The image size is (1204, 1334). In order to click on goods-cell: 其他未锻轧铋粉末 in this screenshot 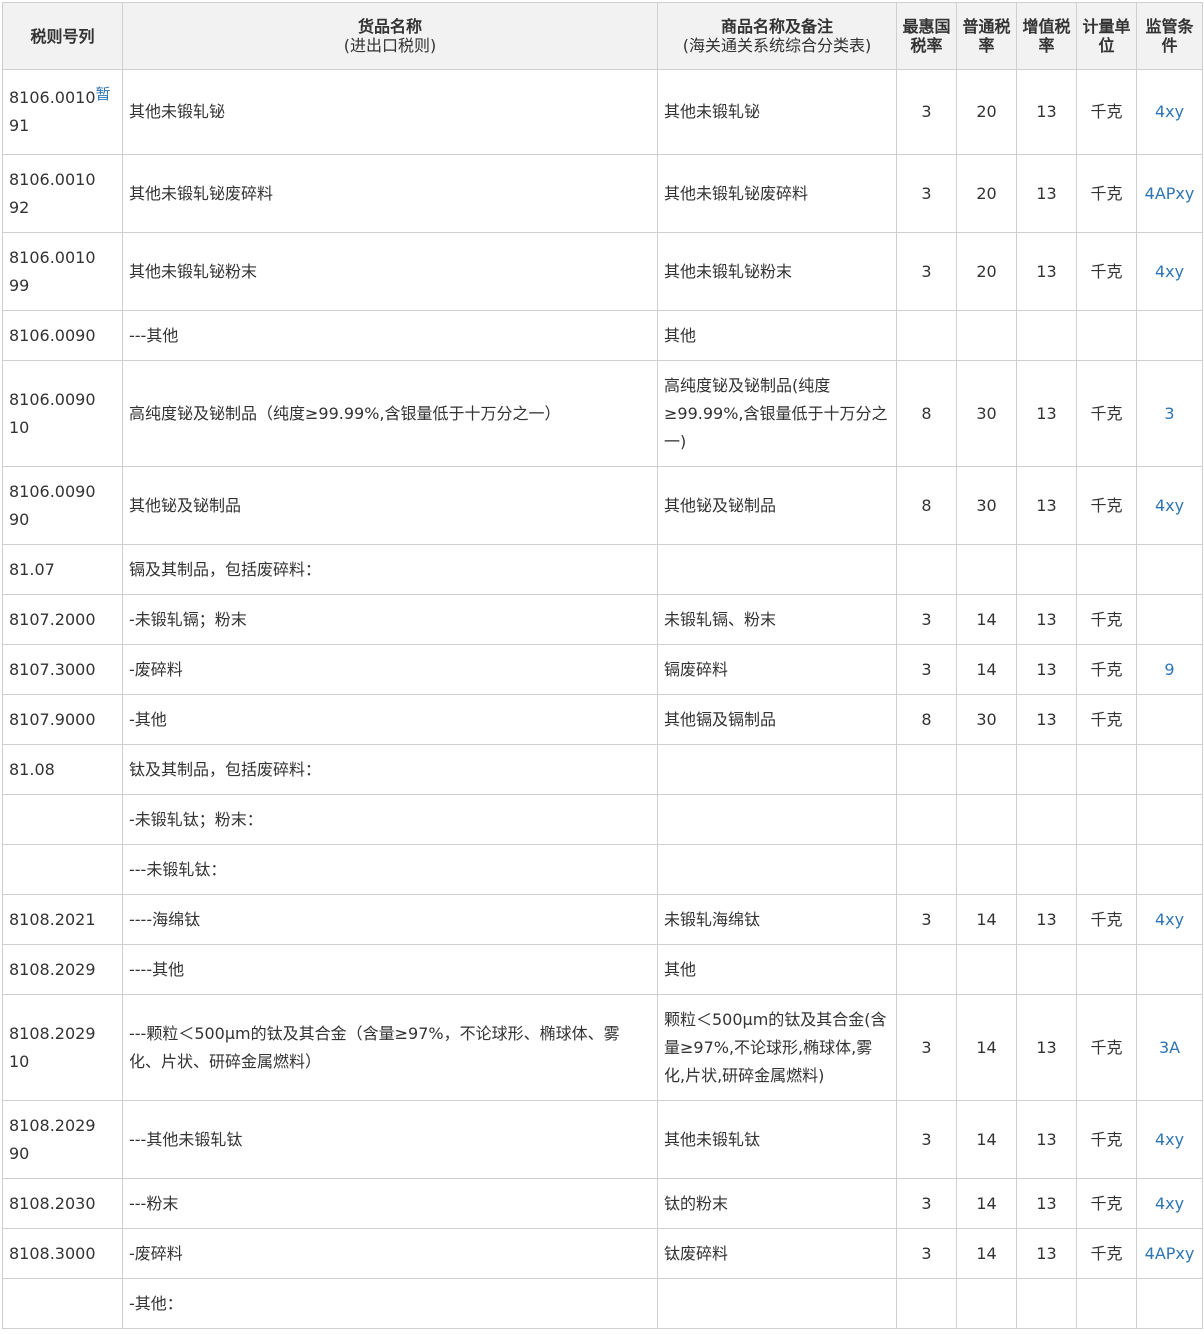, I will do `click(777, 271)`.